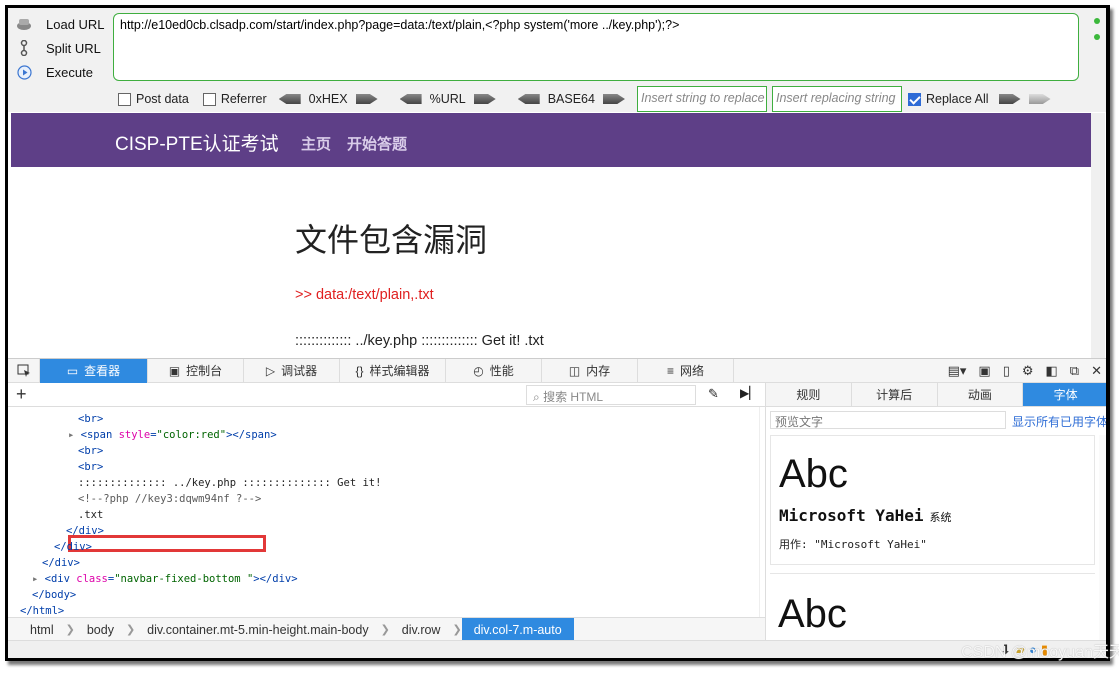 The width and height of the screenshot is (1119, 673). What do you see at coordinates (1102, 538) in the screenshot?
I see `sidebar-scrollbar` at bounding box center [1102, 538].